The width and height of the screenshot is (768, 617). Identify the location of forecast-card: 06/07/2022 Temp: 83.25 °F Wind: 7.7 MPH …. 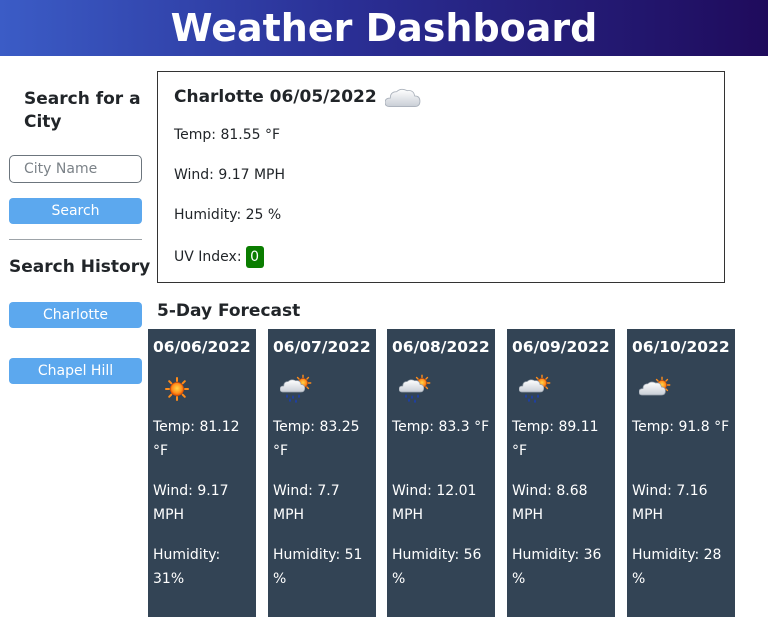
(322, 473).